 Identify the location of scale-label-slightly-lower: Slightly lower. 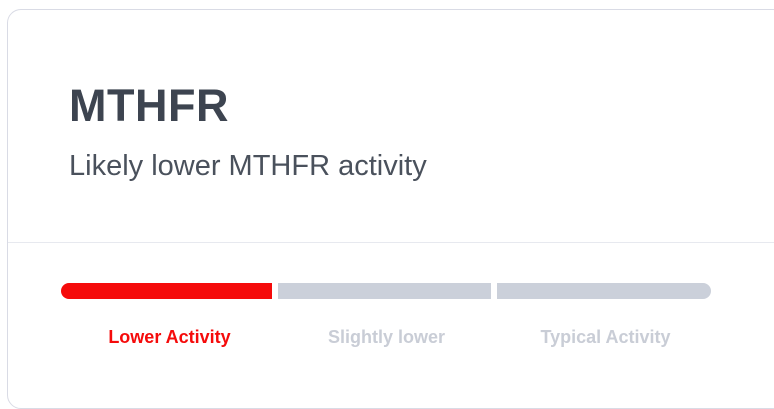
(386, 337).